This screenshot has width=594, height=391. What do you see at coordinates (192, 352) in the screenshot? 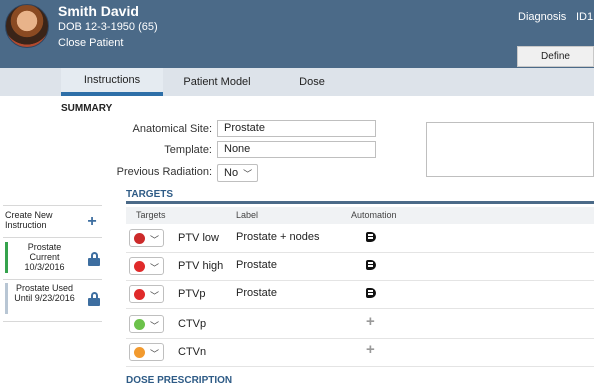
I see `target-name: CTVn` at bounding box center [192, 352].